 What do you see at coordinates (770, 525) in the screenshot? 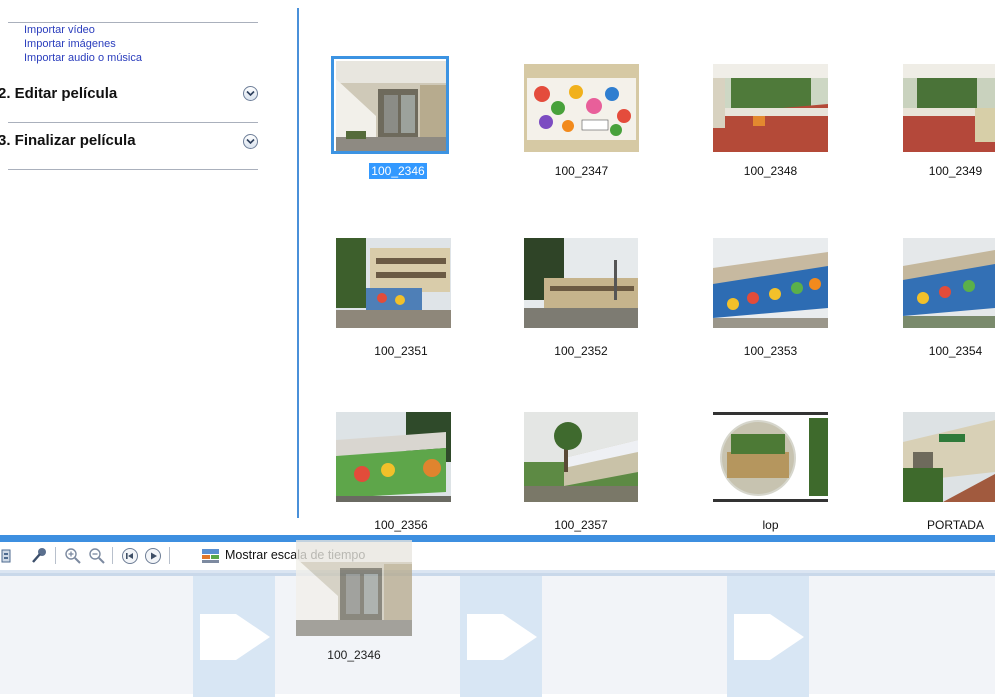
I see `clip-label: lop` at bounding box center [770, 525].